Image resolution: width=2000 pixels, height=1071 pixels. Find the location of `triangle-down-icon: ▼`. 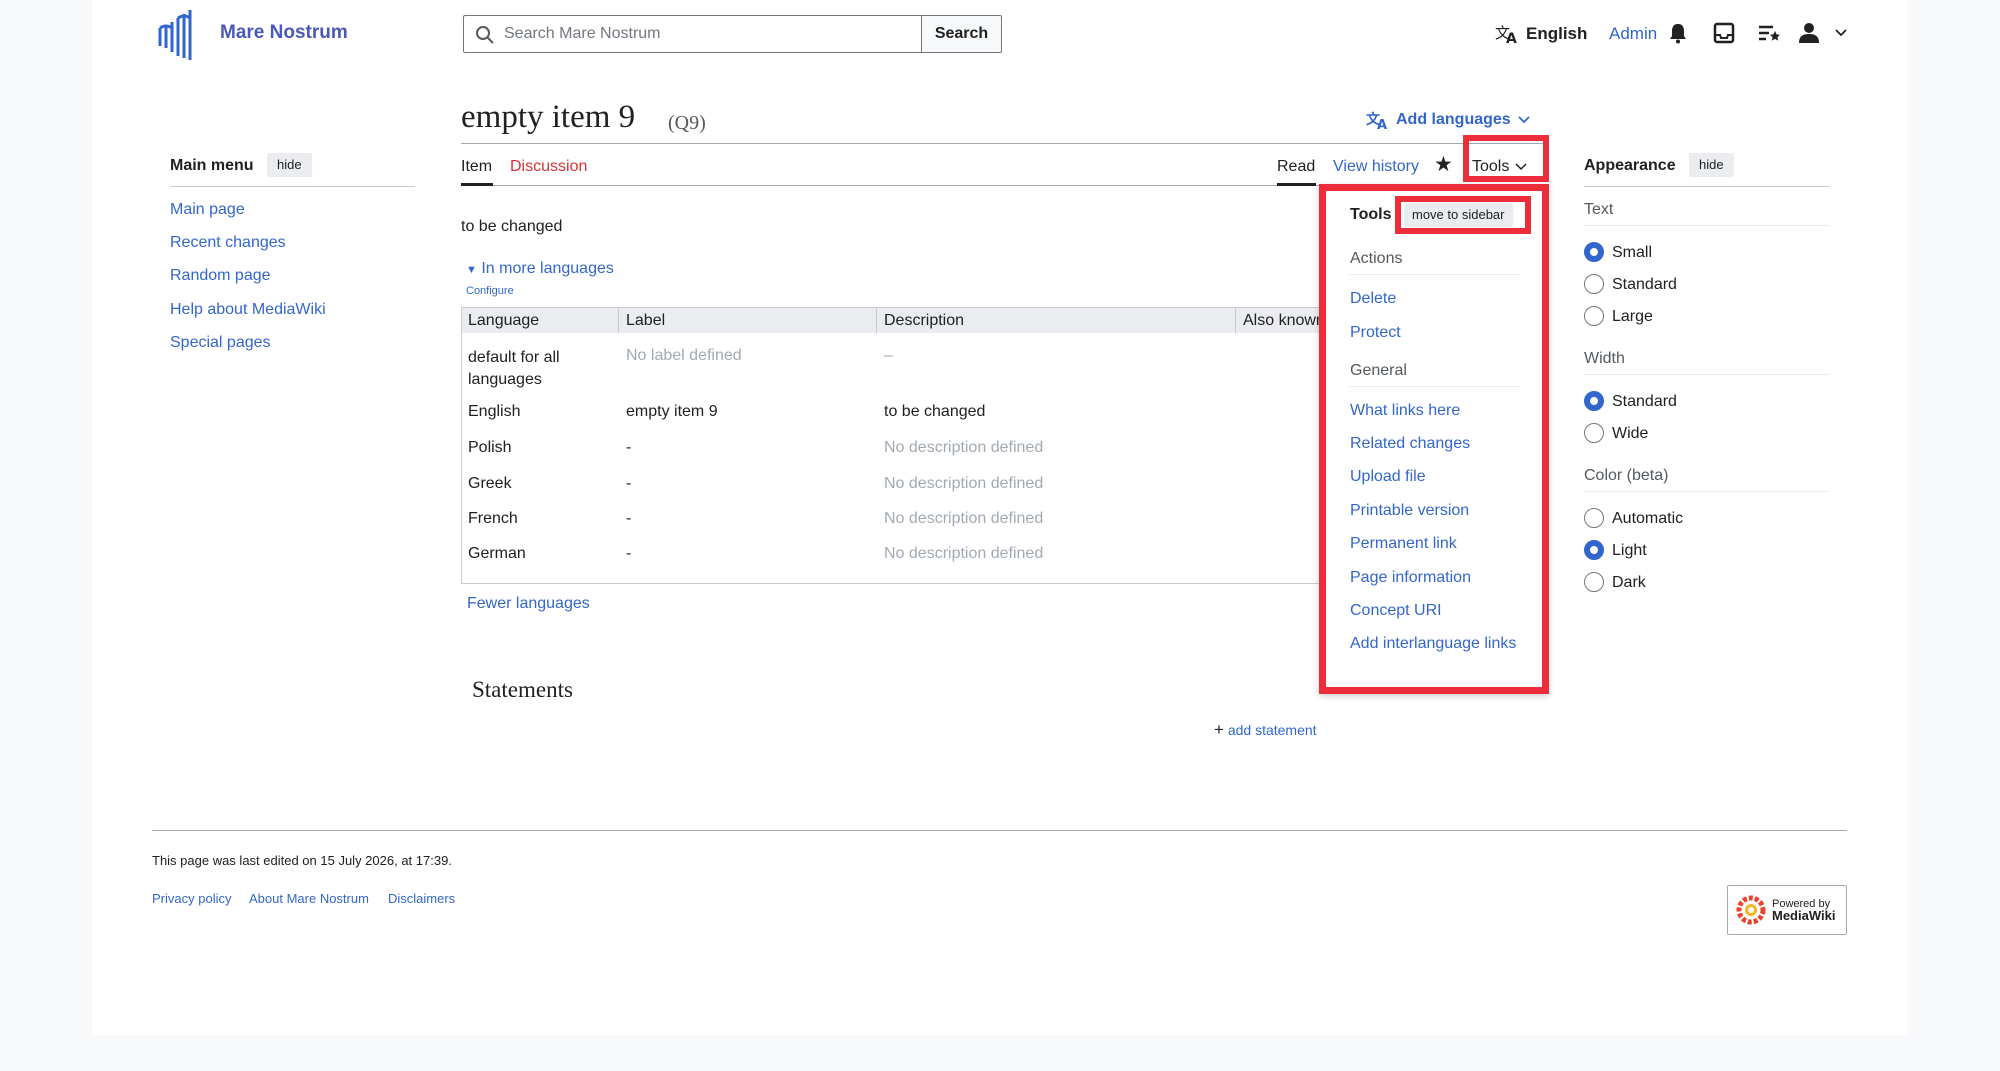

triangle-down-icon: ▼ is located at coordinates (471, 270).